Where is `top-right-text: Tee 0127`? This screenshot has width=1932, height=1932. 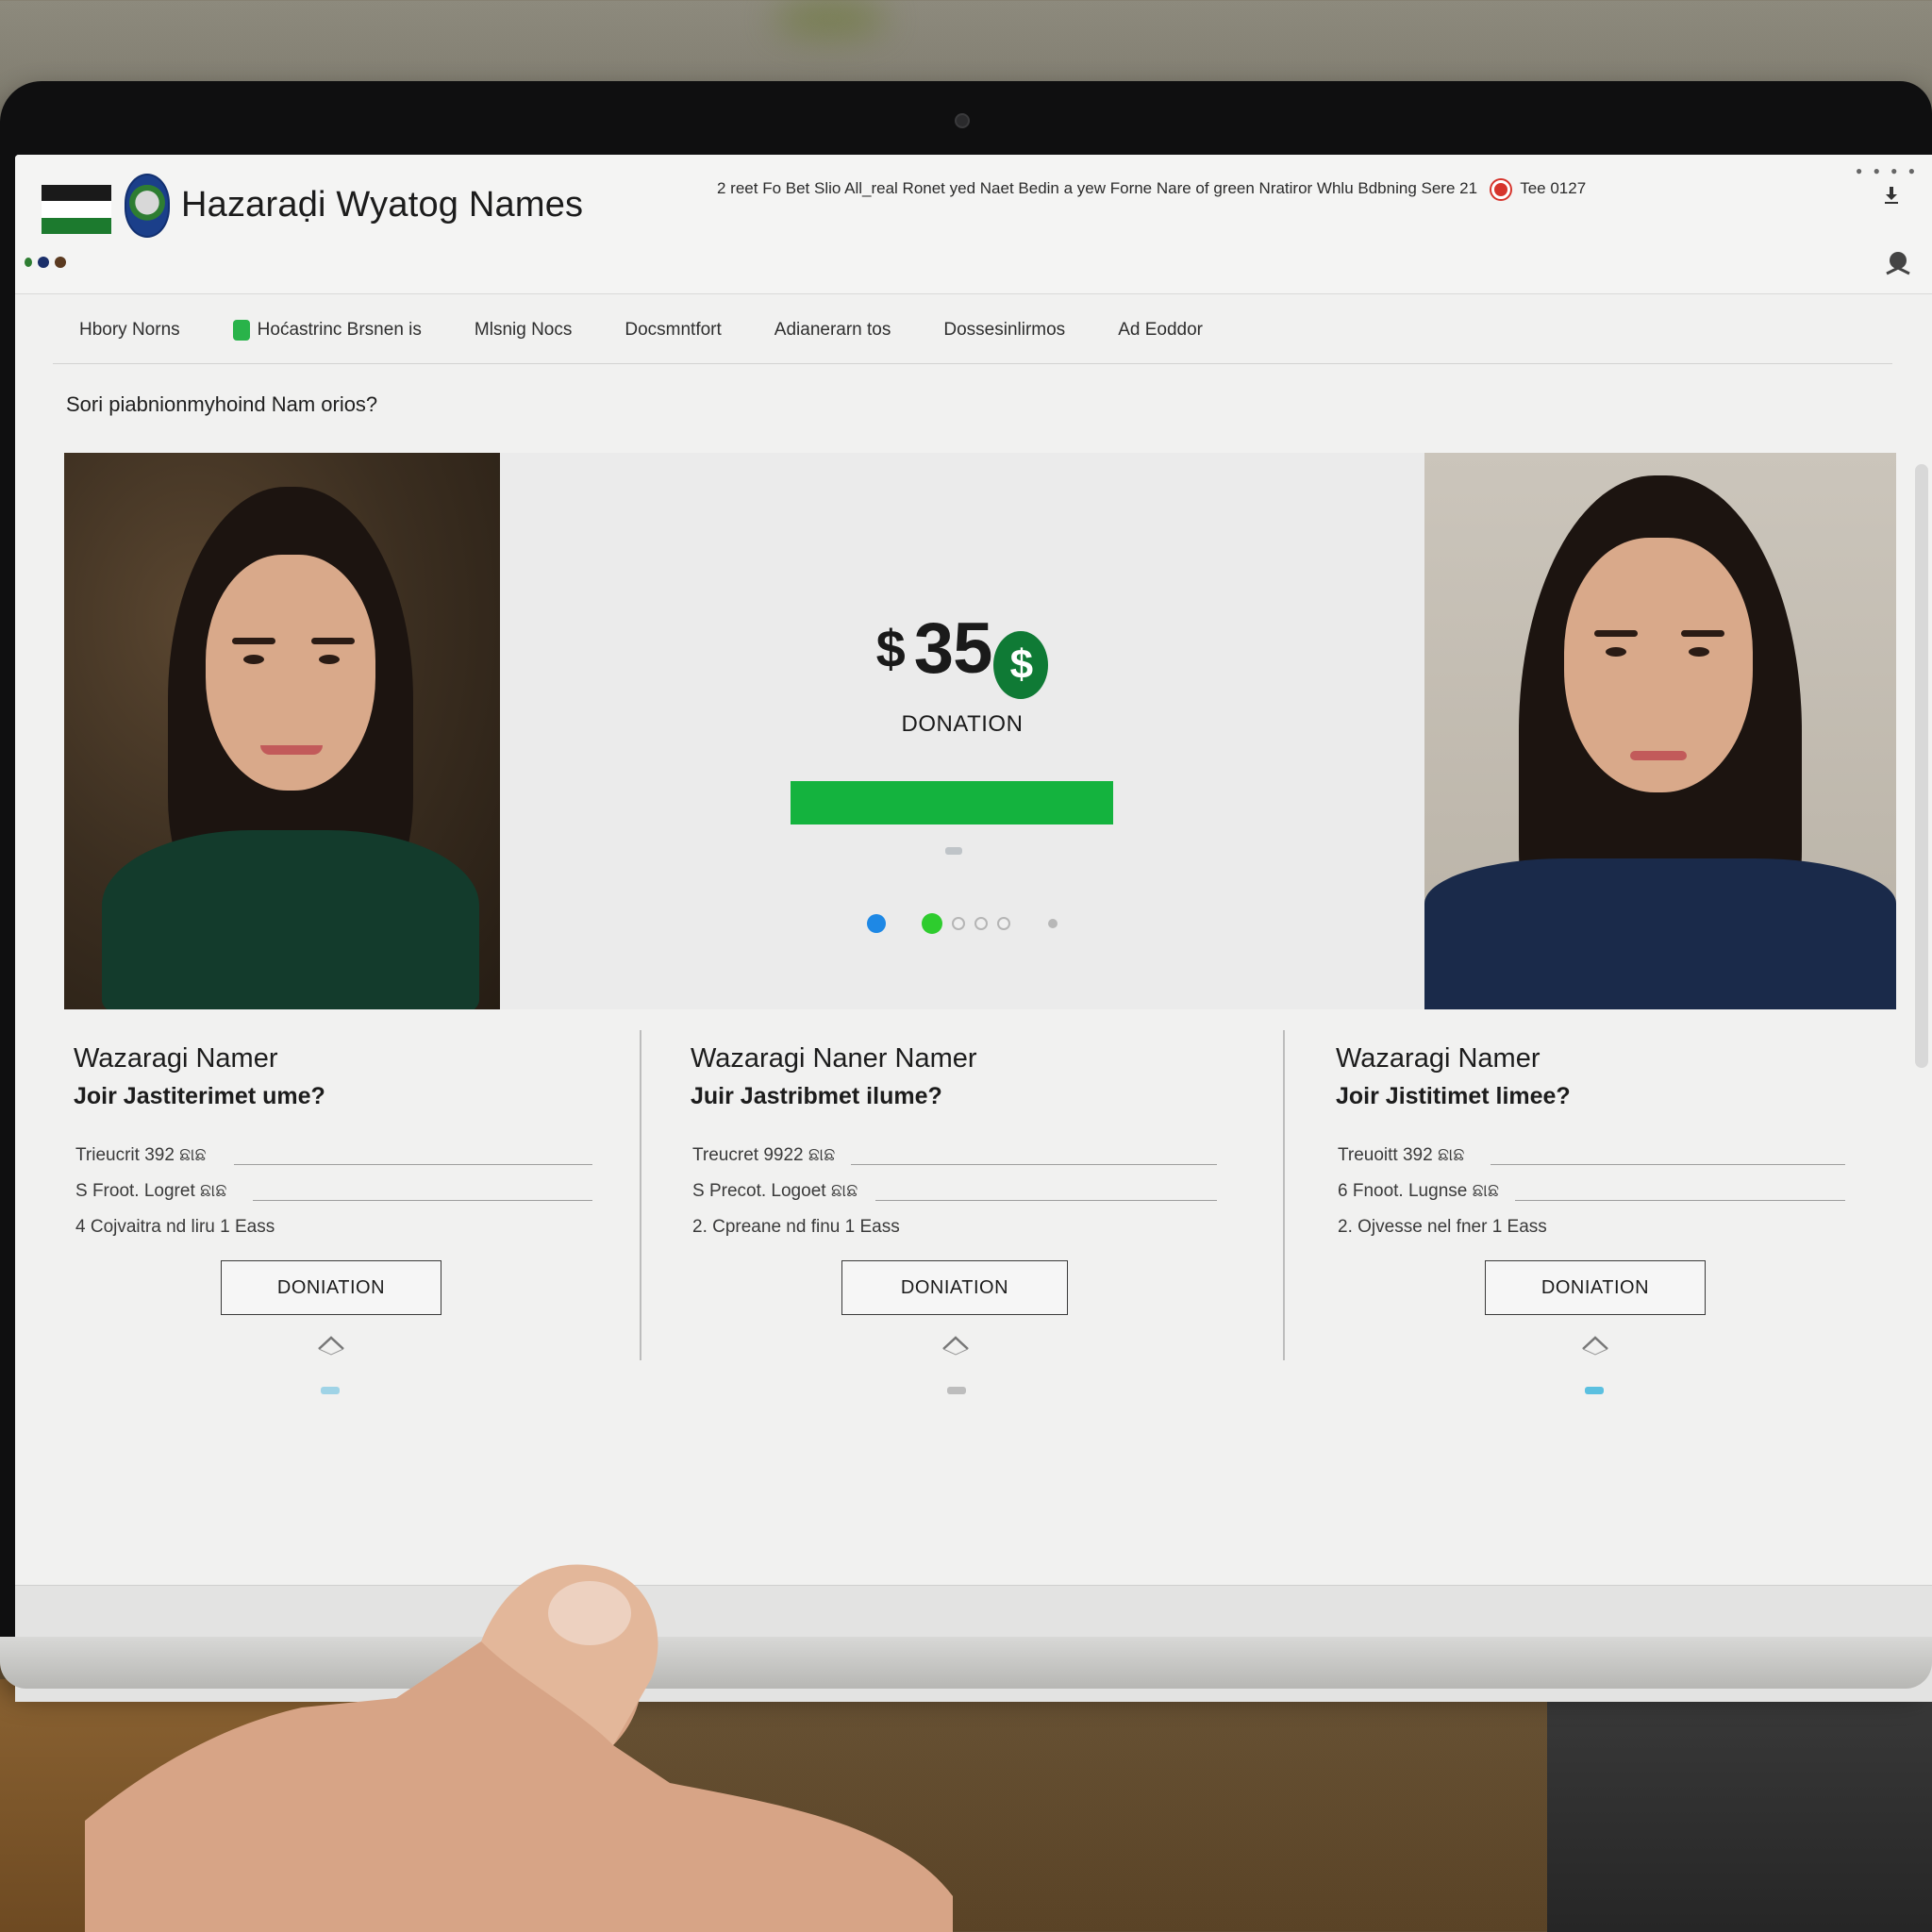
top-right-text: Tee 0127 is located at coordinates (1553, 188).